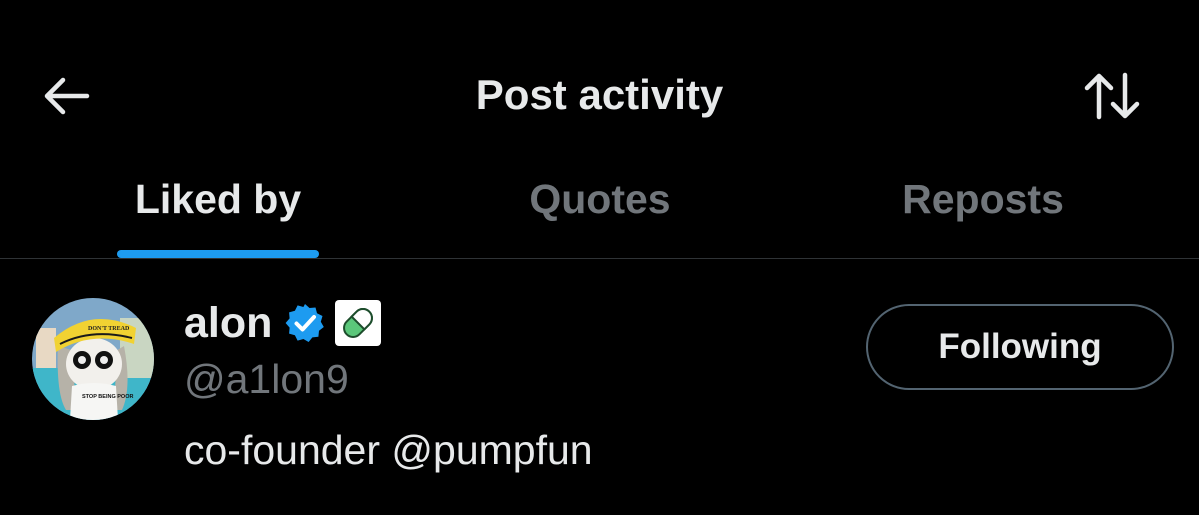 This screenshot has width=1199, height=515. I want to click on tab-reposts-label: Reposts, so click(983, 199).